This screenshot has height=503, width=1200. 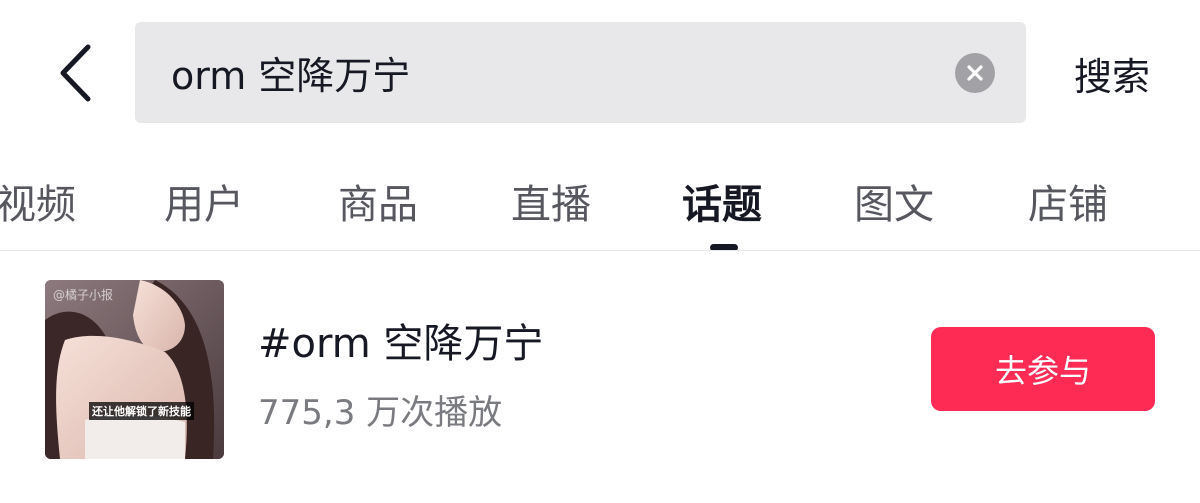 I want to click on search-box, so click(x=580, y=72).